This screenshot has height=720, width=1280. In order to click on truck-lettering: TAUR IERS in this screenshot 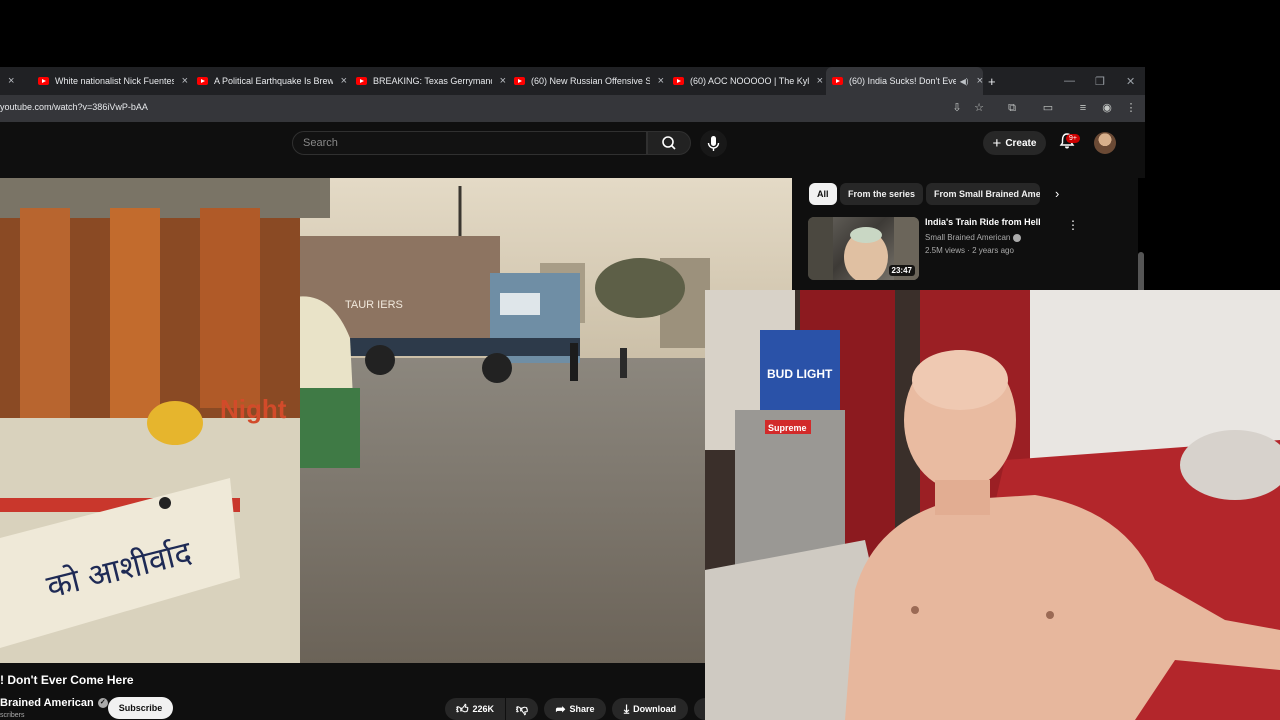, I will do `click(374, 305)`.